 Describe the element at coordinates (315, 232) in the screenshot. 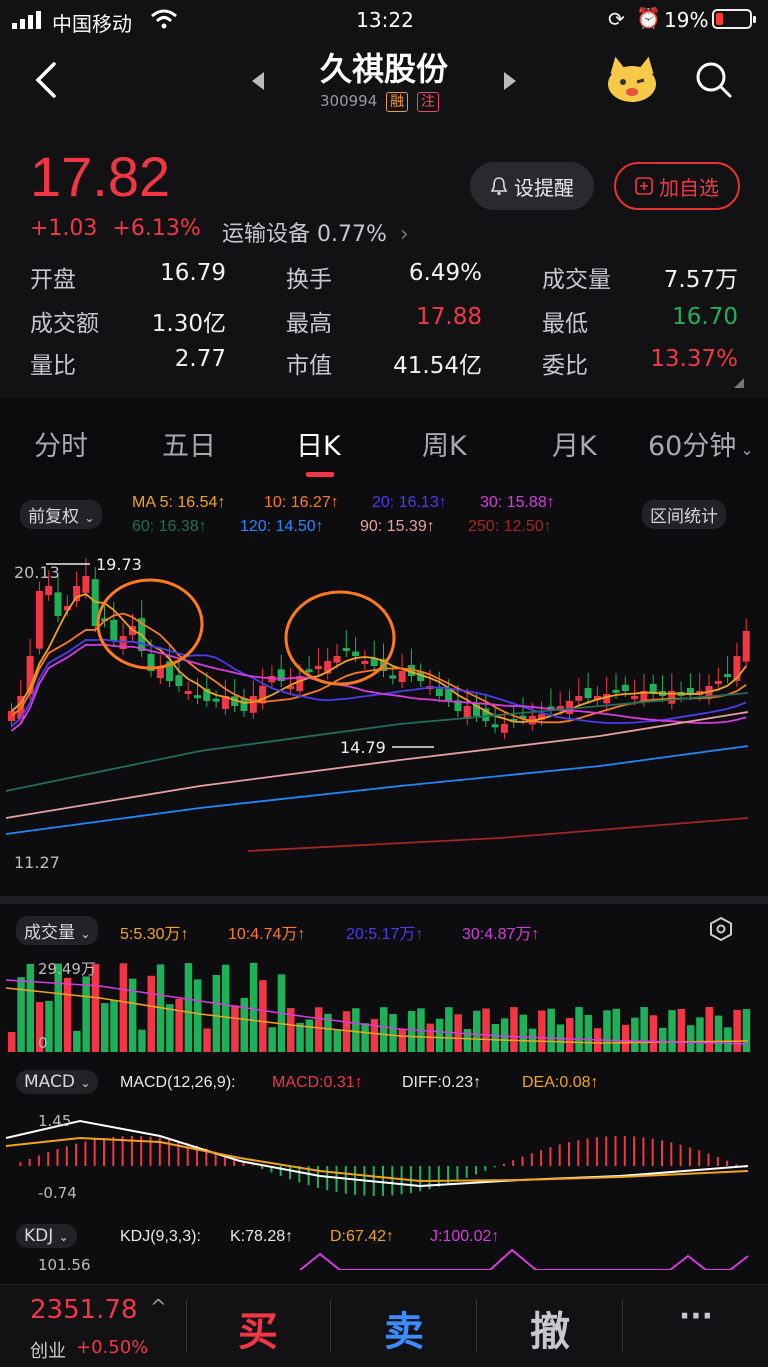

I see `sector-link: 运输设备 0.77% ›` at that location.